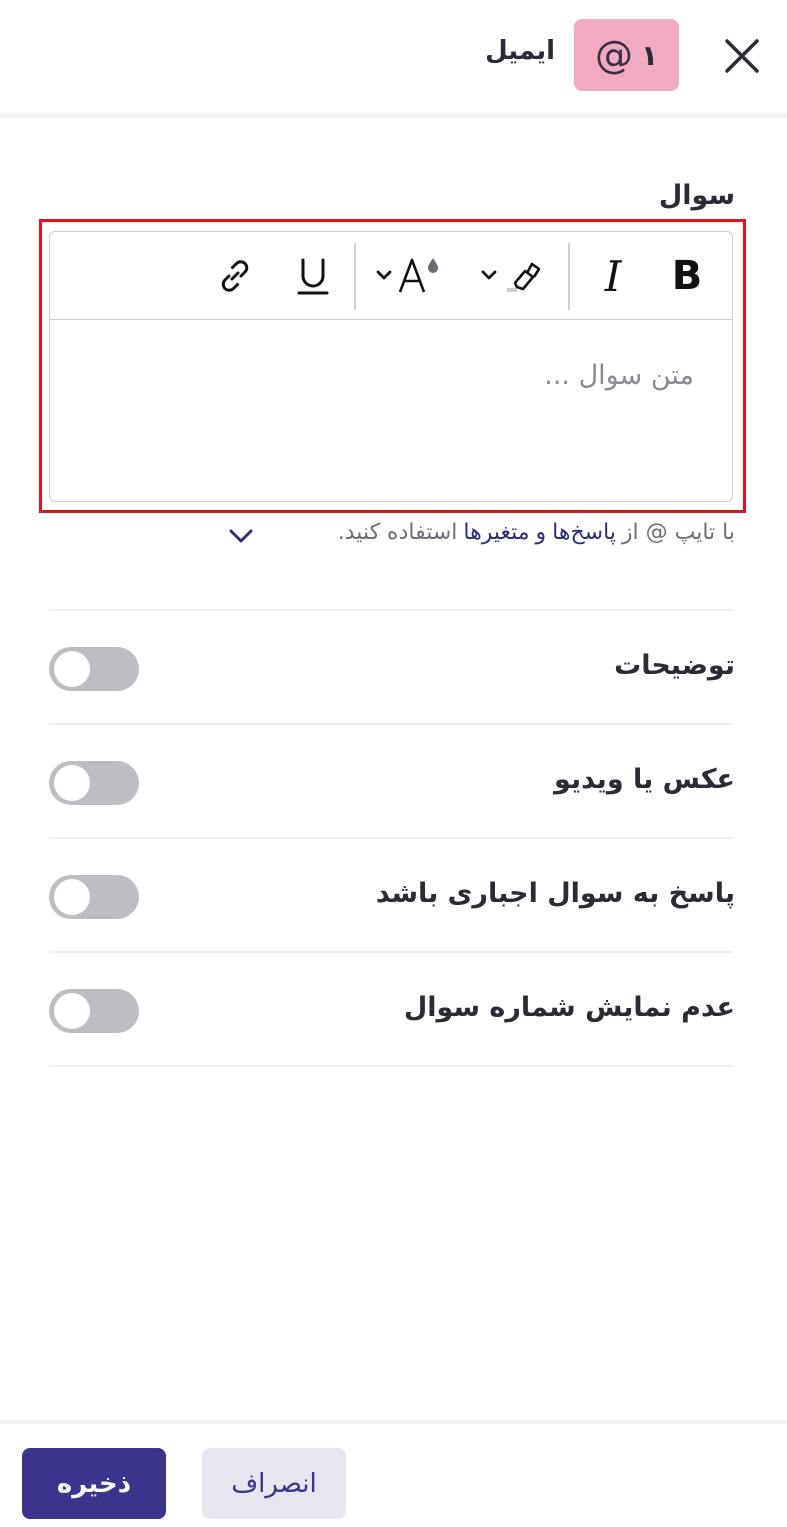 The width and height of the screenshot is (787, 1527). I want to click on chevron-down-icon, so click(241, 536).